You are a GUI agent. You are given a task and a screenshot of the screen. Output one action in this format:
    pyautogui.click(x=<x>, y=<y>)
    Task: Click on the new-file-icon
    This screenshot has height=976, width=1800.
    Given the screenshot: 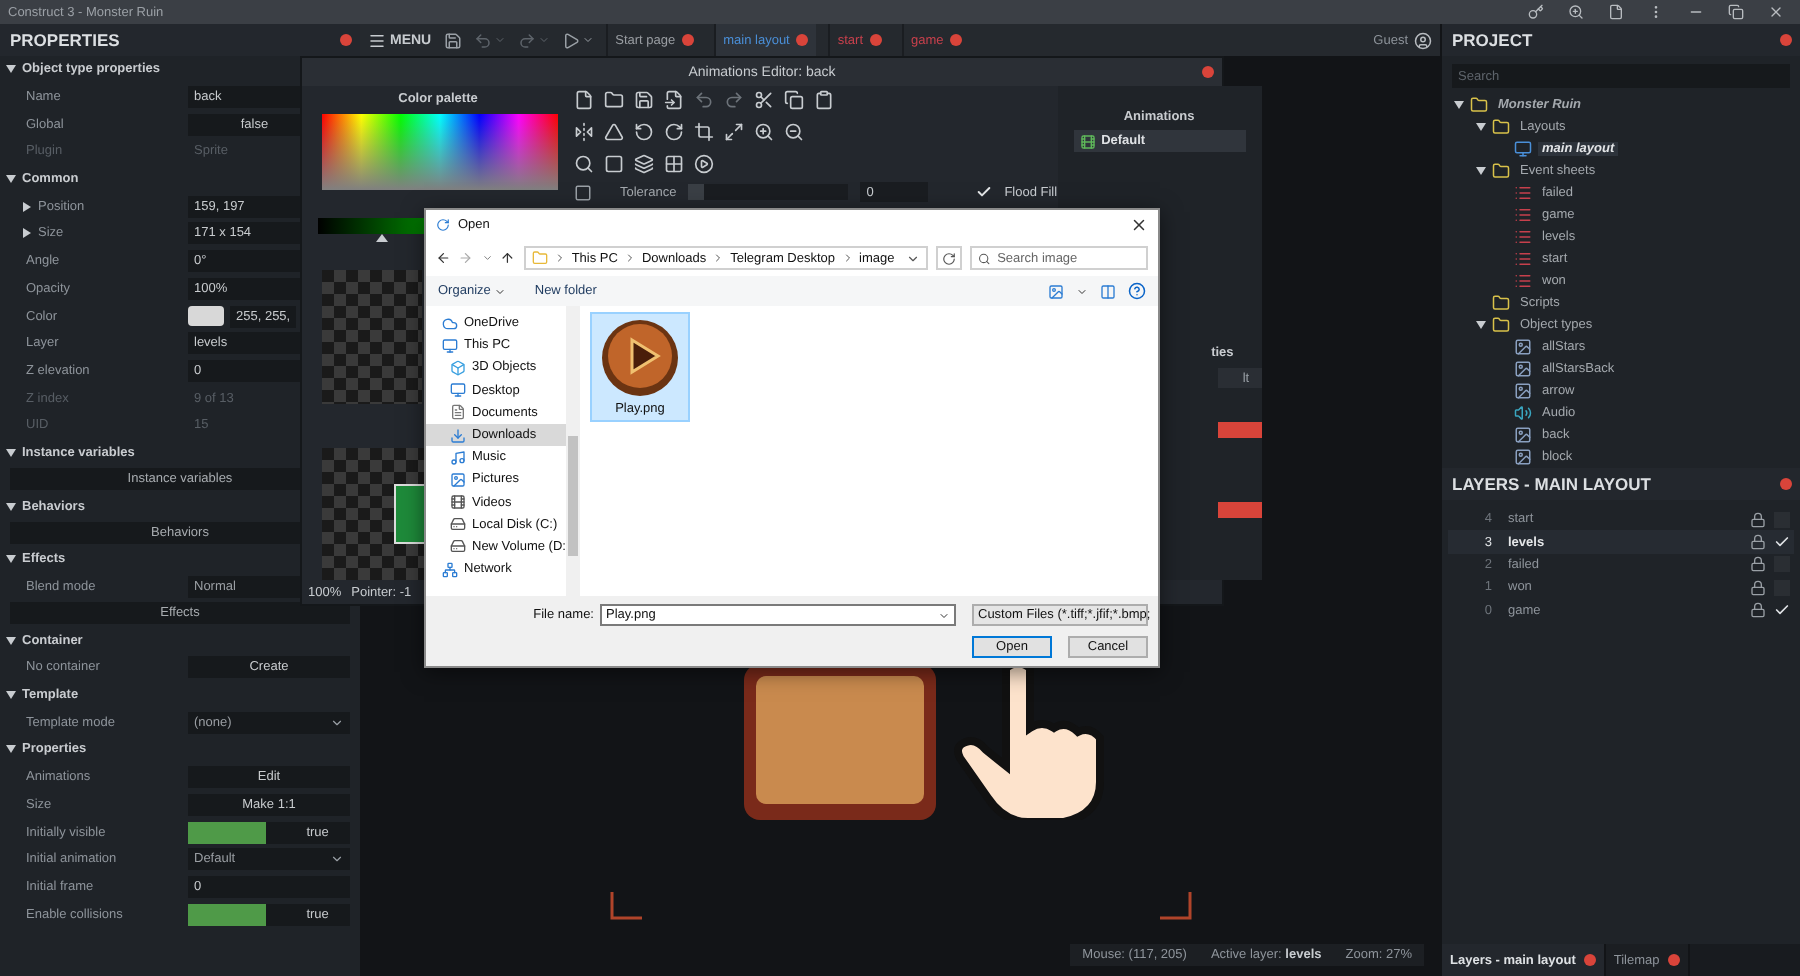 What is the action you would take?
    pyautogui.click(x=584, y=99)
    